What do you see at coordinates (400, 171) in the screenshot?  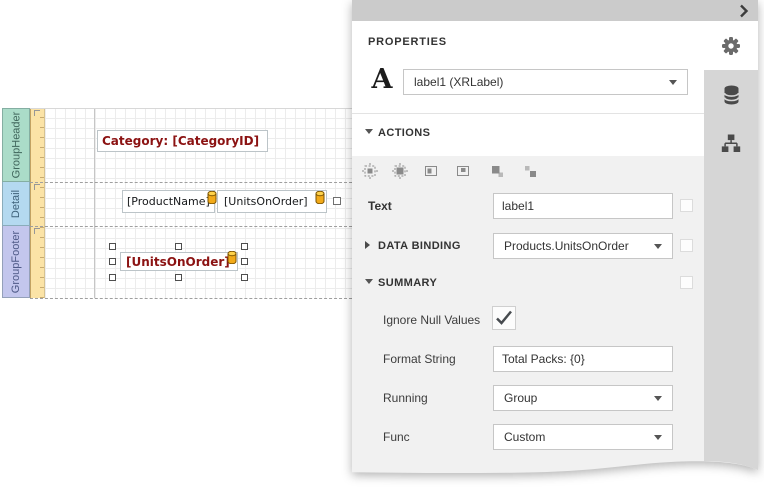 I see `fit-bounds-to-container-icon` at bounding box center [400, 171].